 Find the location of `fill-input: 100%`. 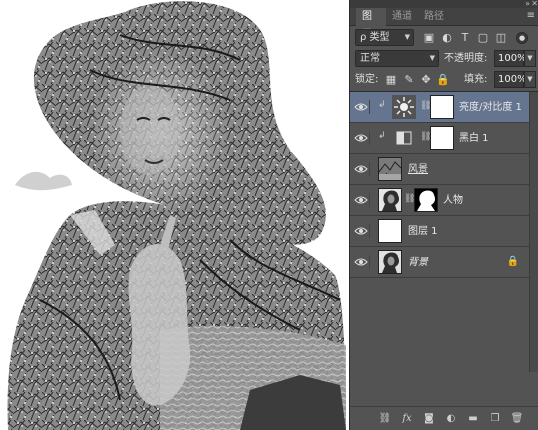

fill-input: 100% is located at coordinates (510, 79).